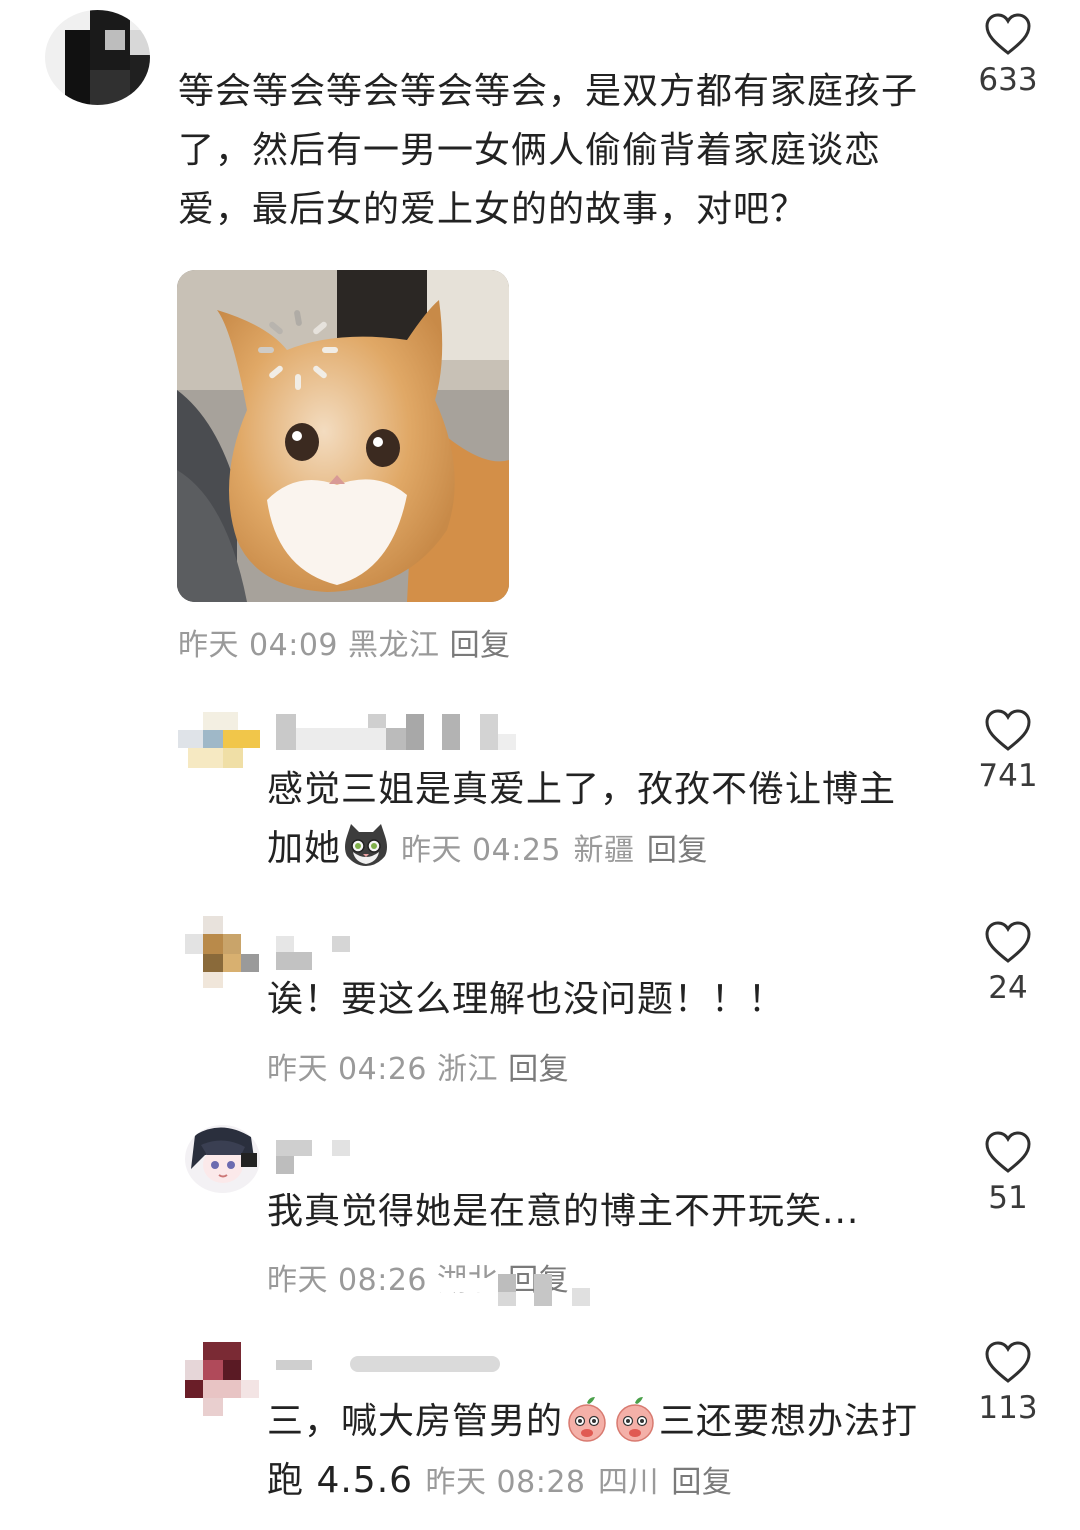 The image size is (1080, 1530). What do you see at coordinates (347, 1280) in the screenshot?
I see `comment-time: 昨天 08:26` at bounding box center [347, 1280].